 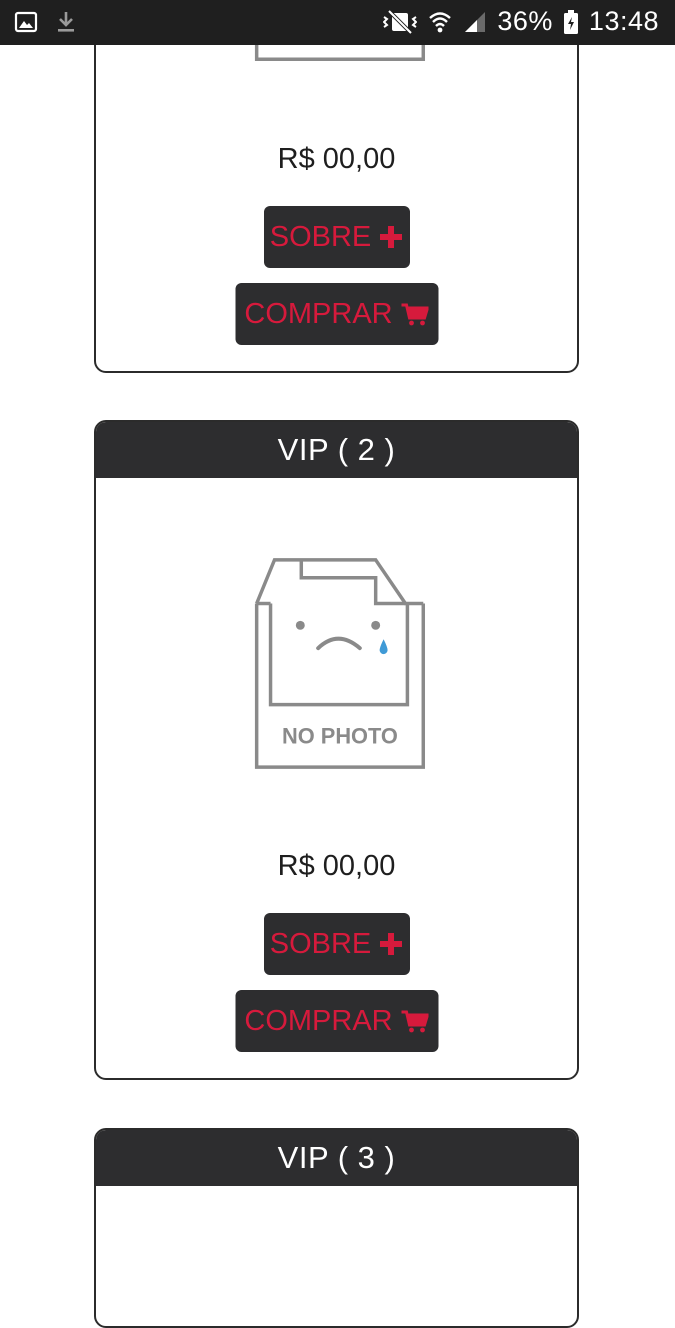 I want to click on battery-percent: 36%, so click(x=525, y=21).